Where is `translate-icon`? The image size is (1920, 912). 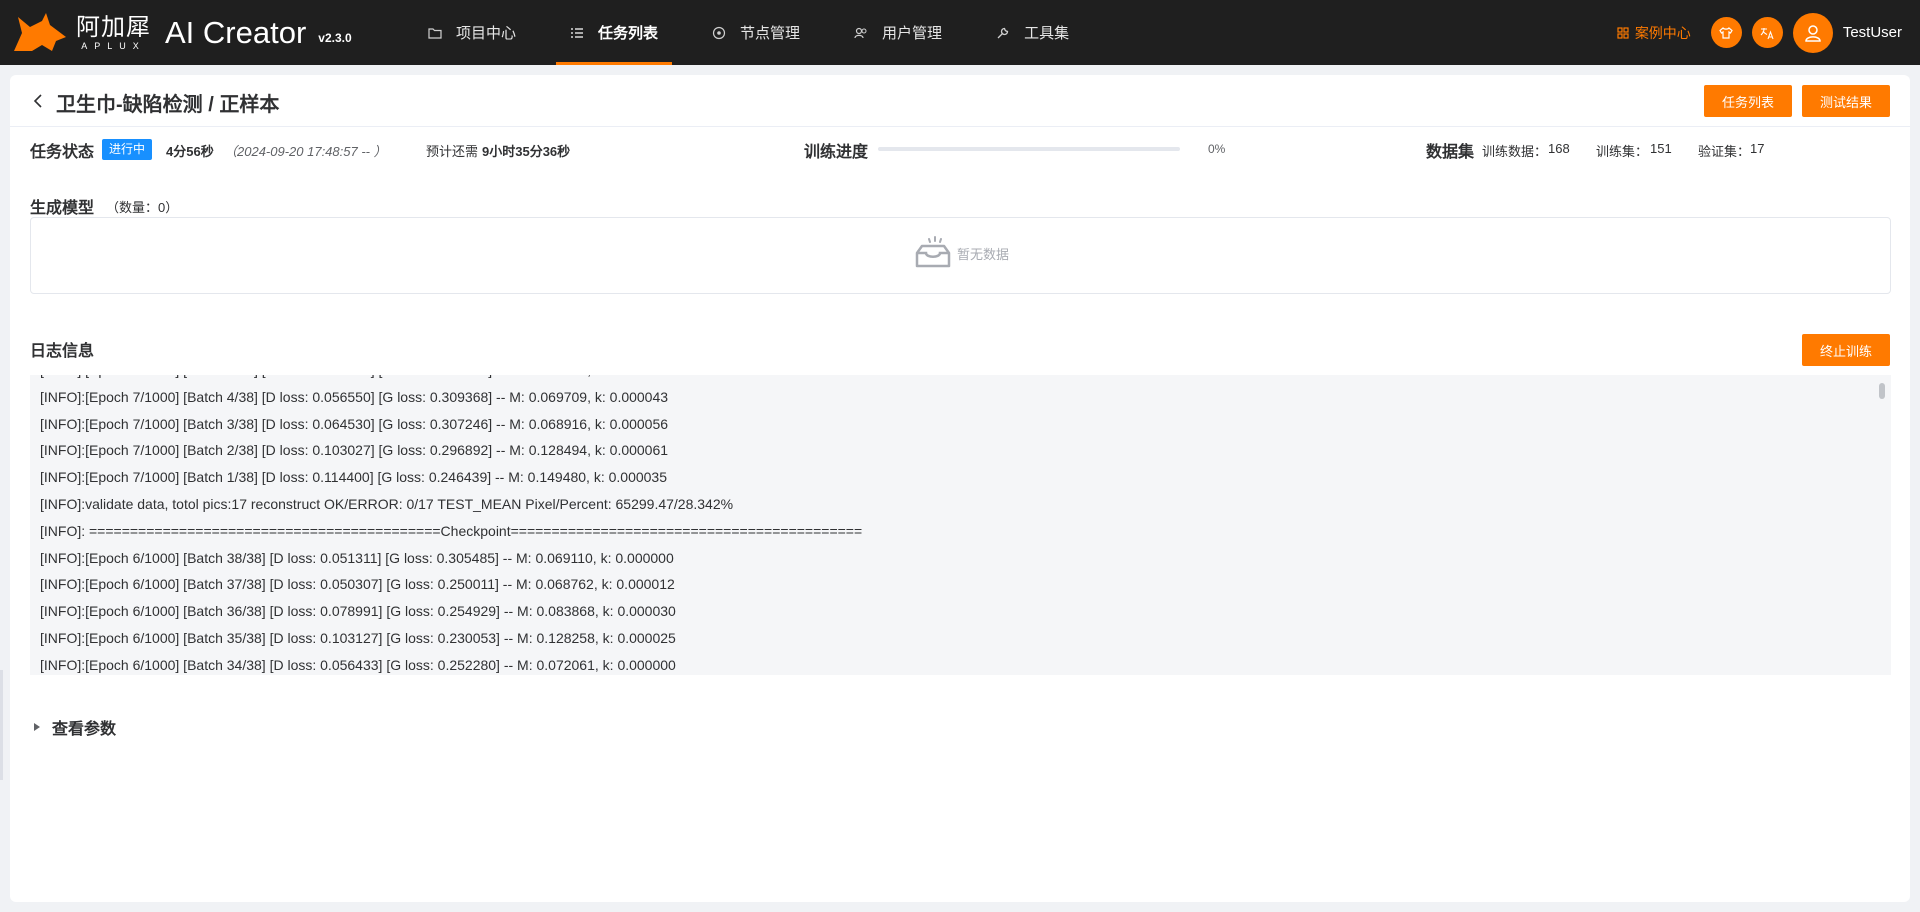
translate-icon is located at coordinates (1767, 33).